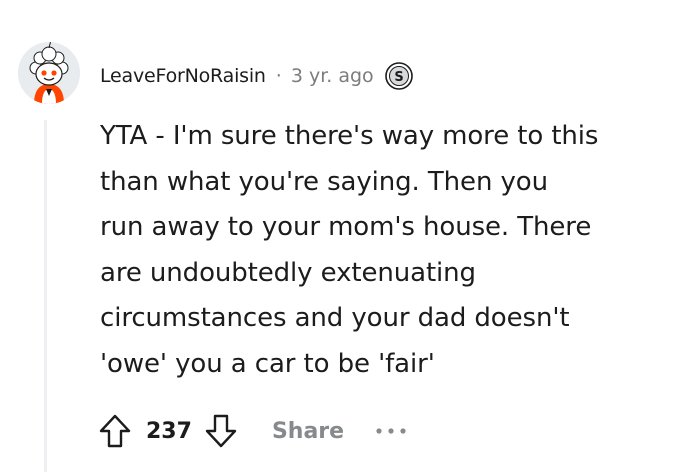 The image size is (700, 472). I want to click on comment-actions: 237 Share, so click(251, 431).